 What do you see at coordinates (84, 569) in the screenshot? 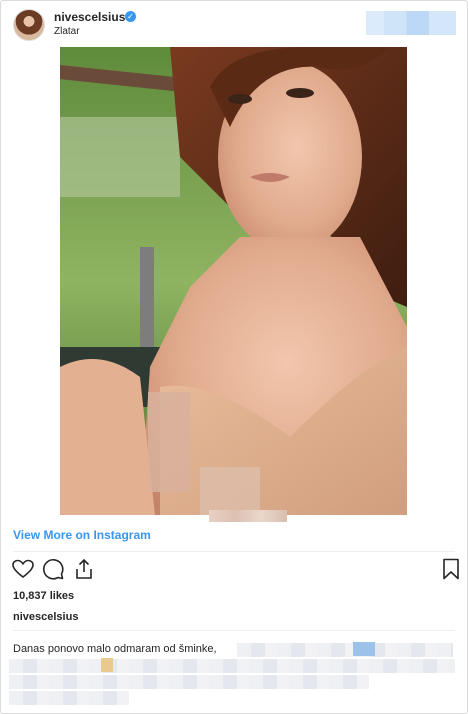
I see `share-icon` at bounding box center [84, 569].